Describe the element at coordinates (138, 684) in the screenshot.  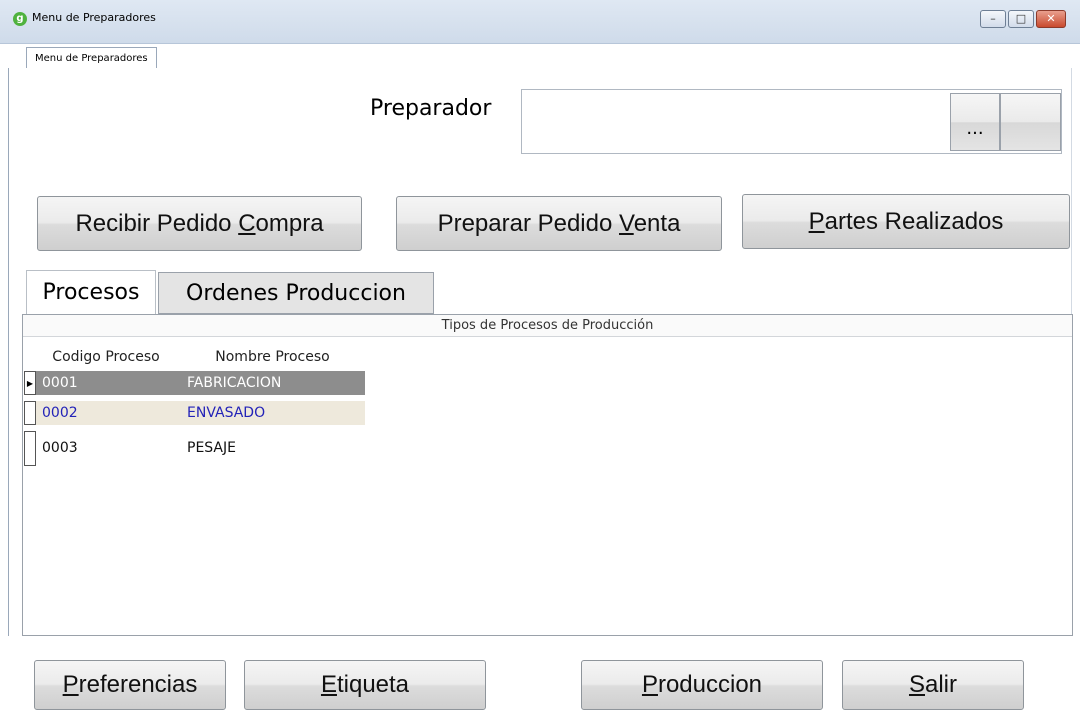
I see `button-label-part: referencias` at that location.